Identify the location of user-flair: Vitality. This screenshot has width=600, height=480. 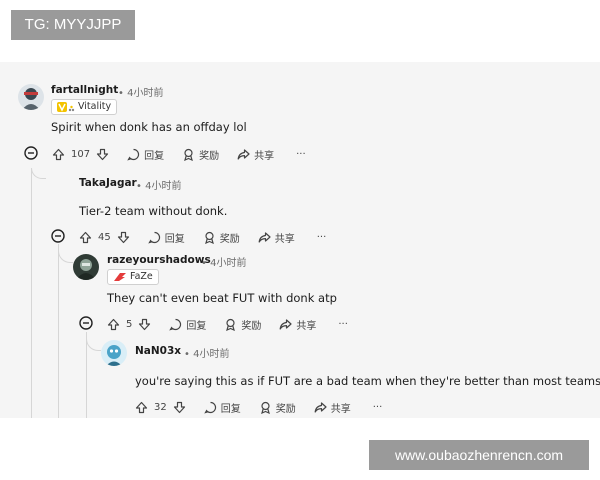
(84, 107).